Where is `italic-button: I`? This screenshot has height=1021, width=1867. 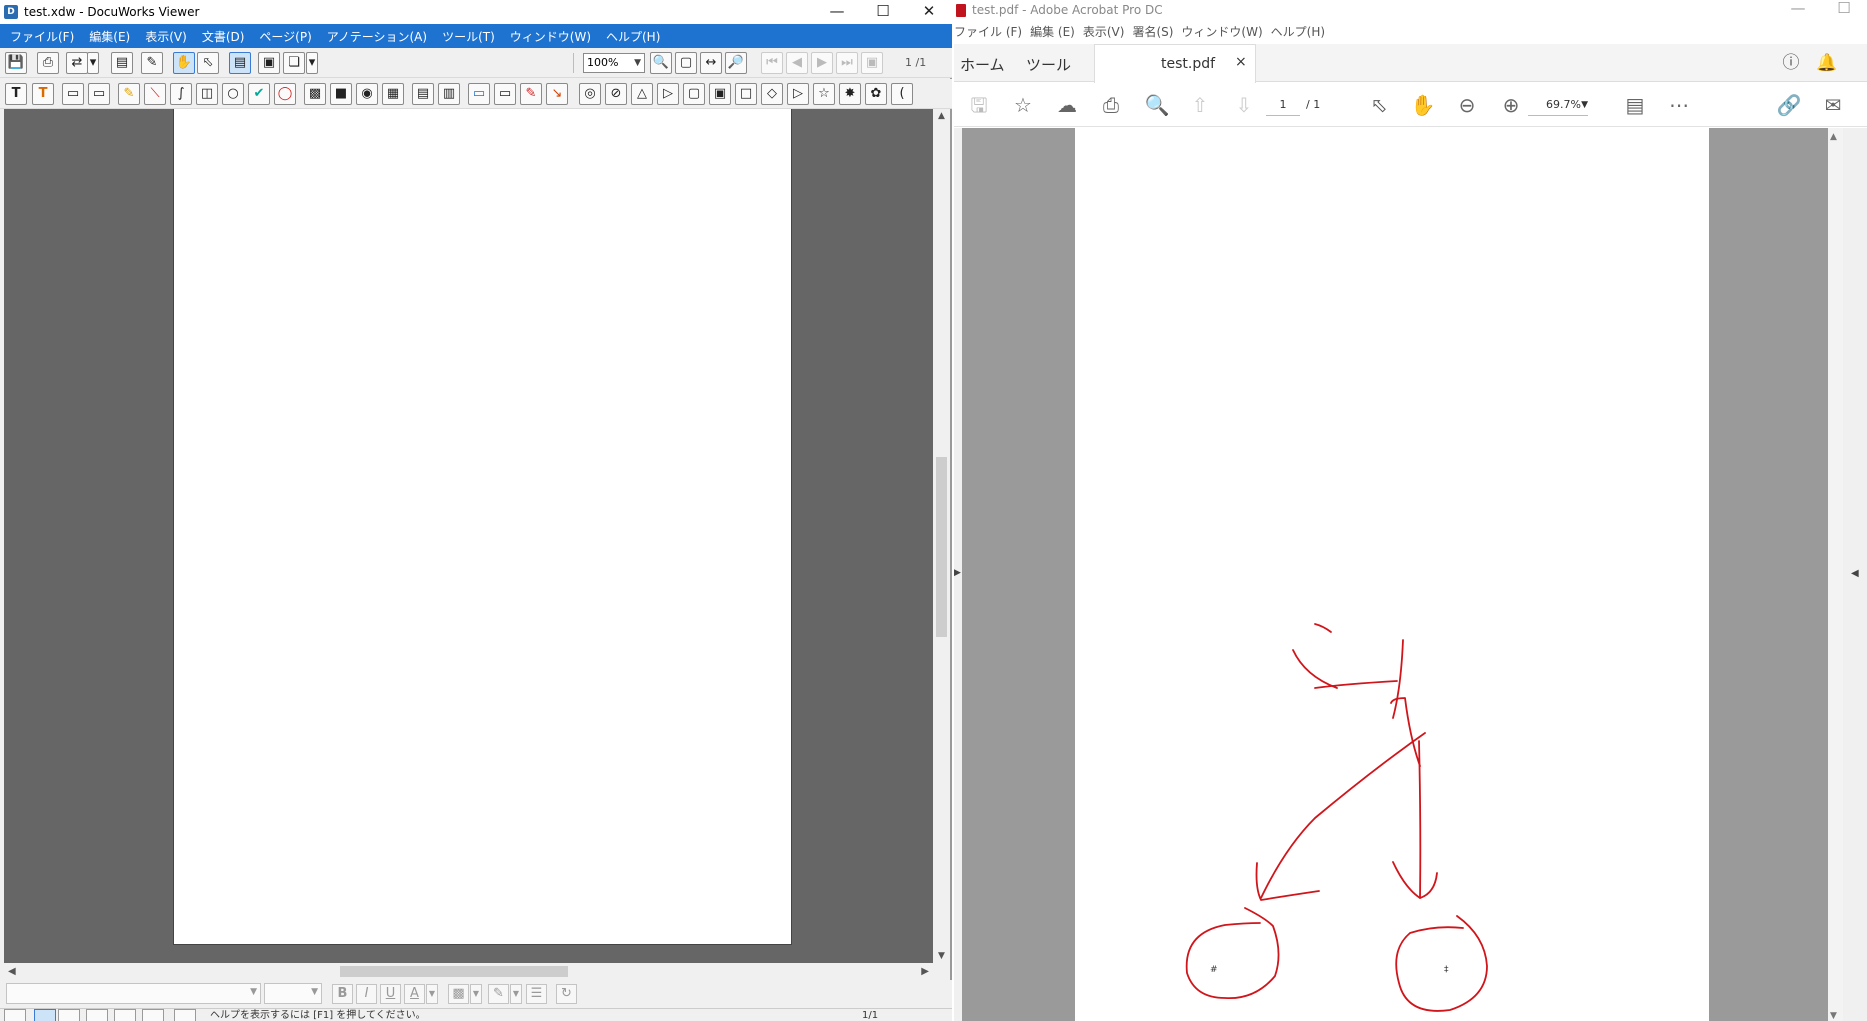 italic-button: I is located at coordinates (366, 994).